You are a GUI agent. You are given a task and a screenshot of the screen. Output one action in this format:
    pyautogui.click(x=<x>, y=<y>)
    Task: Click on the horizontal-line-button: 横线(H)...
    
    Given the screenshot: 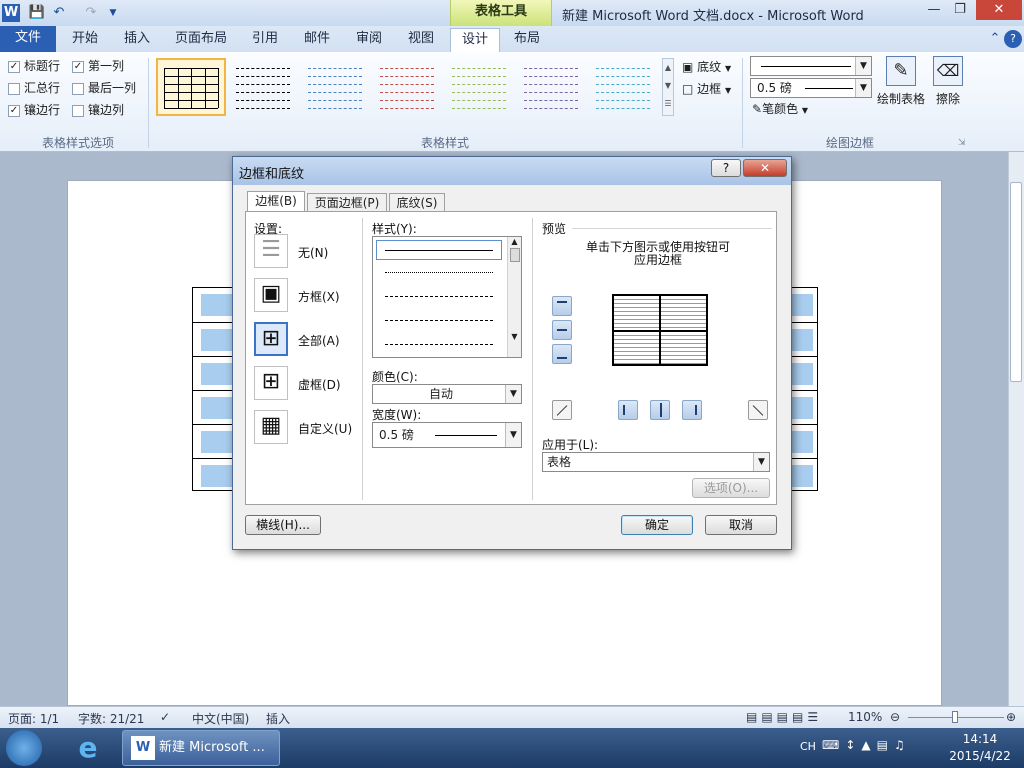 What is the action you would take?
    pyautogui.click(x=283, y=525)
    